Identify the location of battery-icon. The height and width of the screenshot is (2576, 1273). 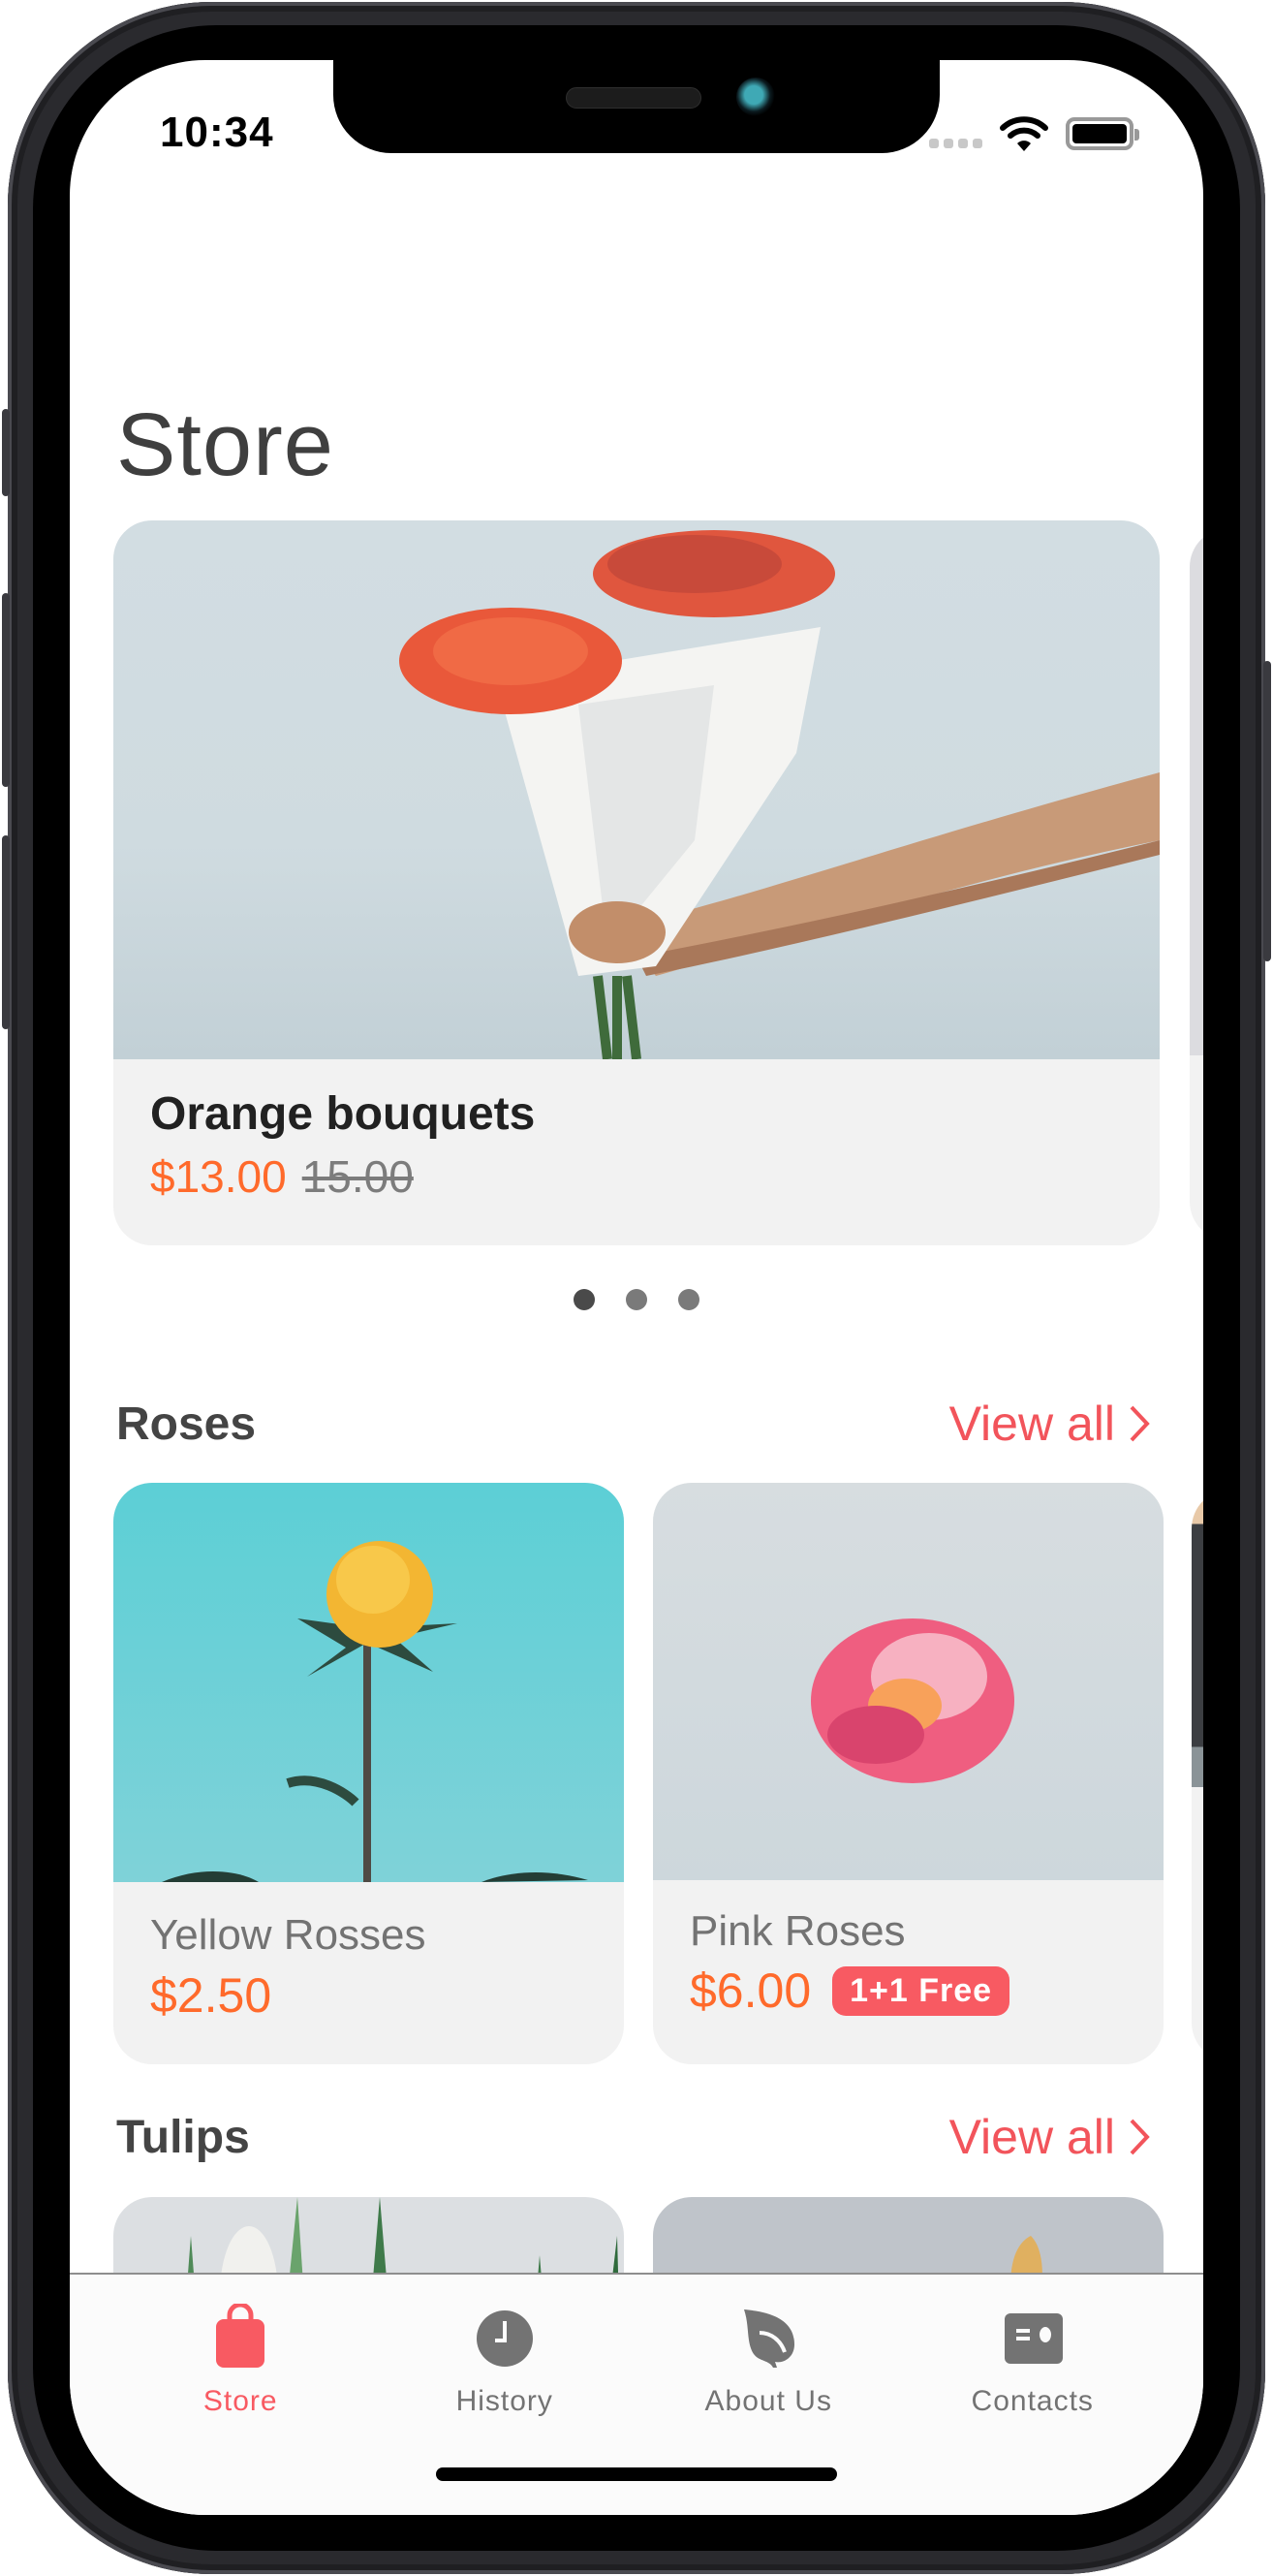
(1102, 133).